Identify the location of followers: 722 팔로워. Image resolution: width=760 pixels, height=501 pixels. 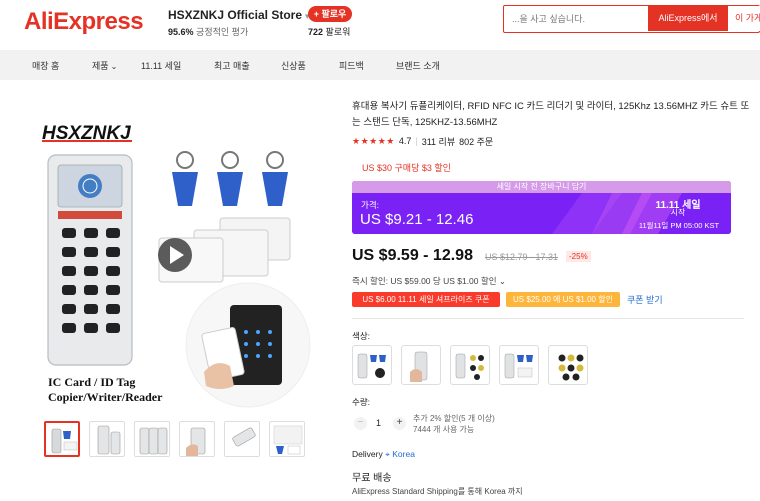
(329, 31).